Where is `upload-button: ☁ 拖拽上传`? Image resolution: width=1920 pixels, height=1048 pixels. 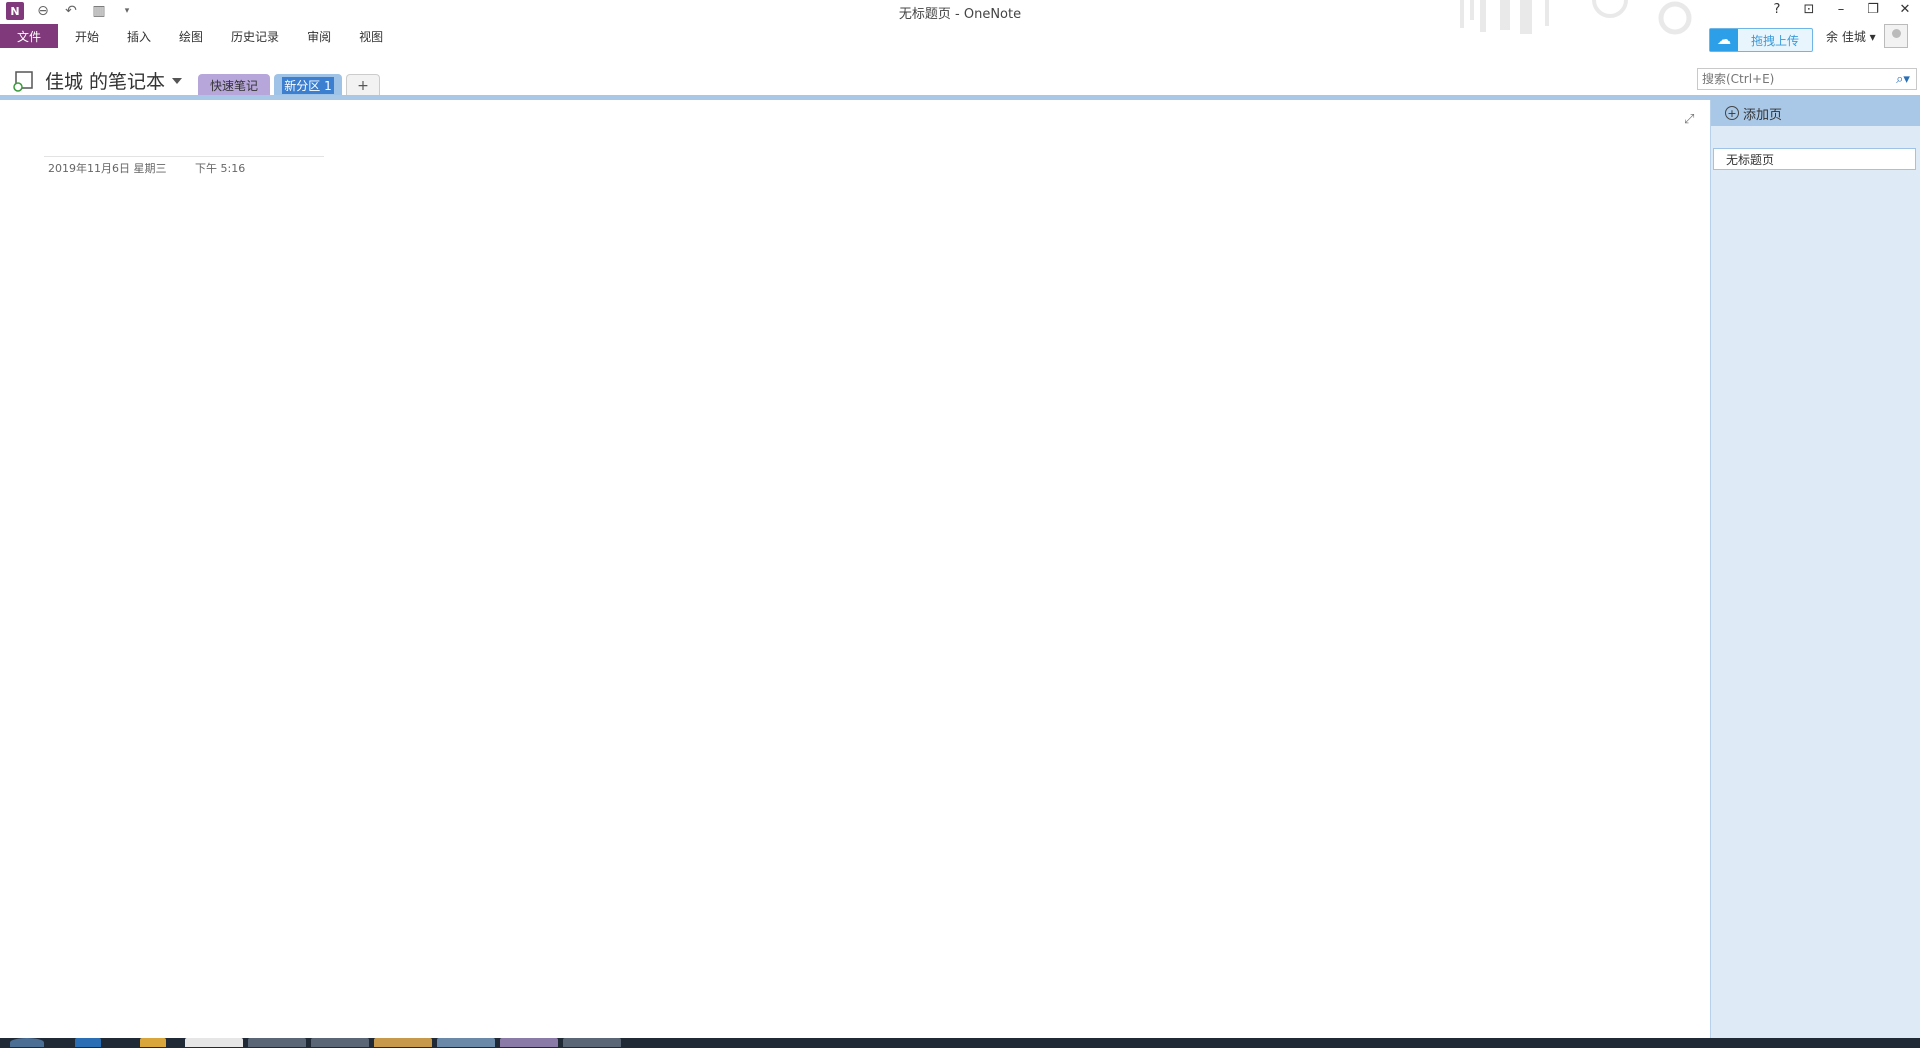 upload-button: ☁ 拖拽上传 is located at coordinates (1761, 40).